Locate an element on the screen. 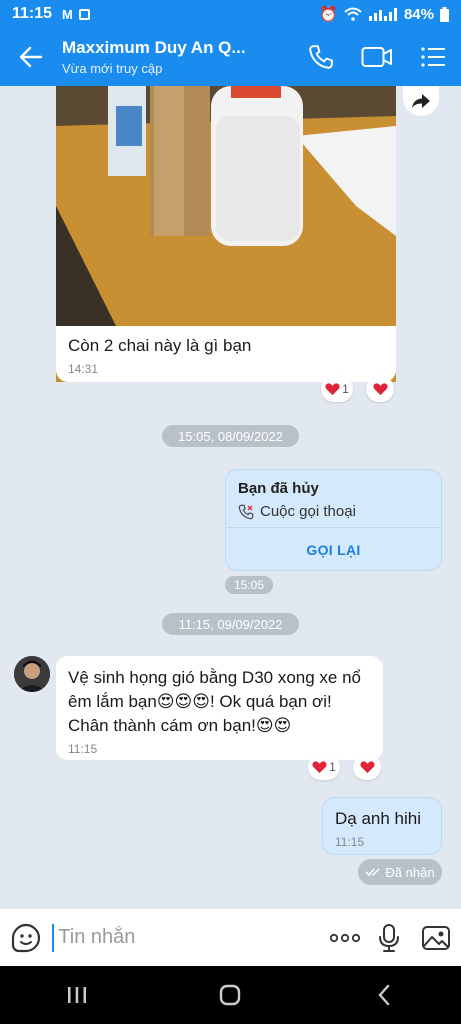 This screenshot has width=461, height=1024. share-forward-icon is located at coordinates (421, 101).